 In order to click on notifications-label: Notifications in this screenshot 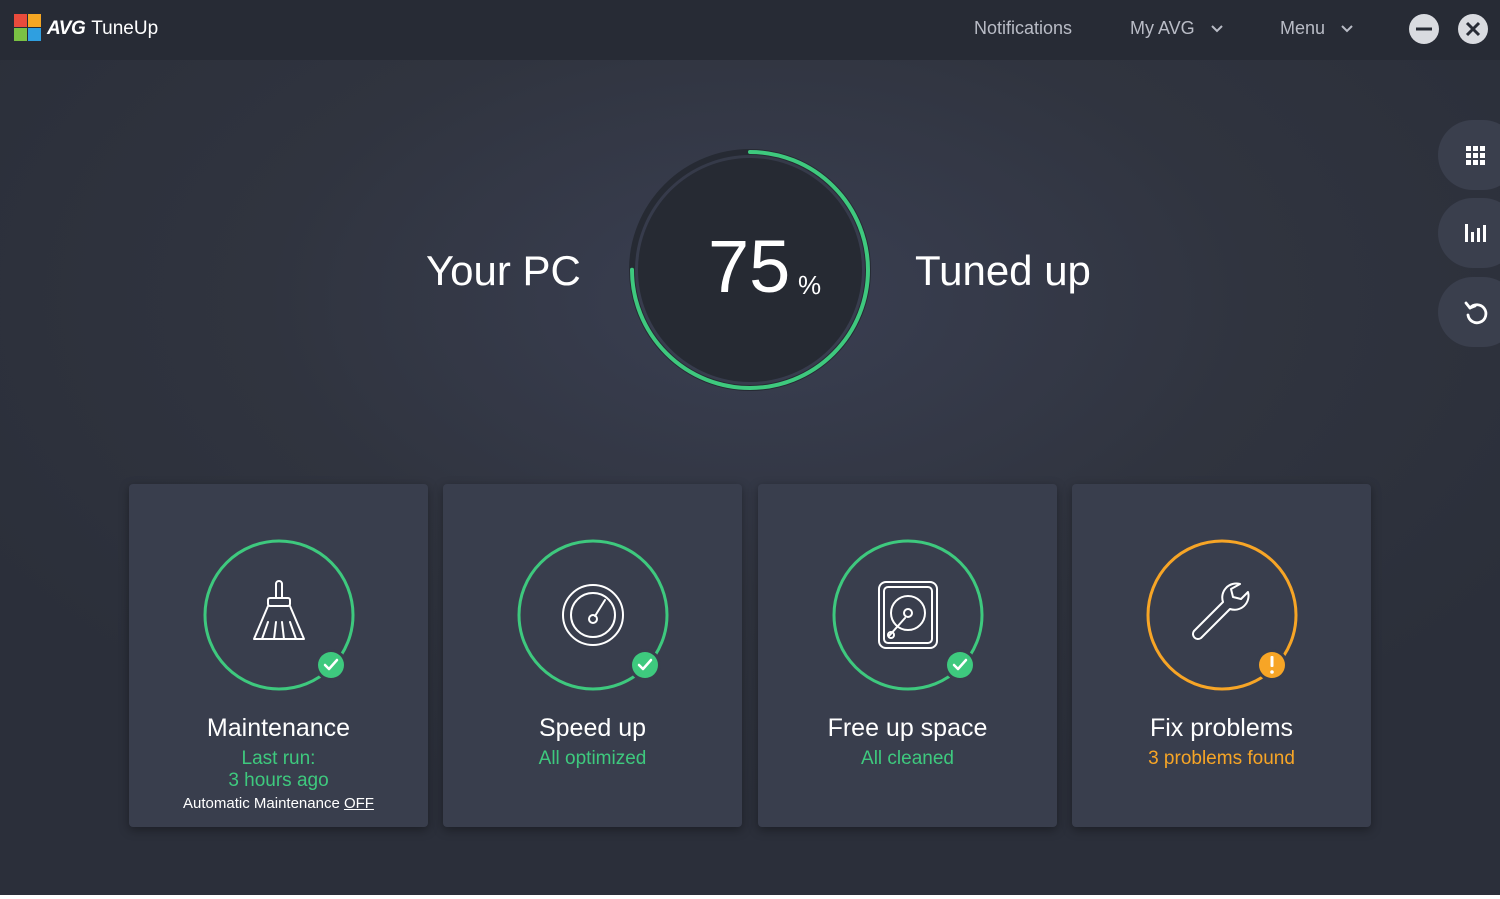, I will do `click(1023, 28)`.